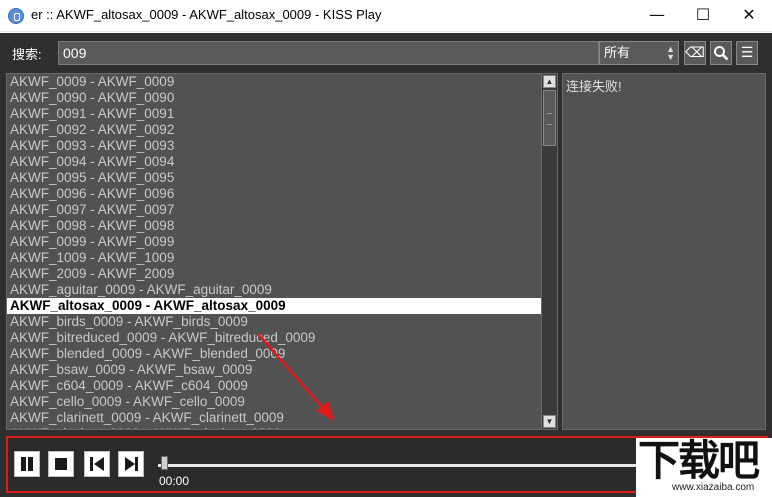  I want to click on stop-button, so click(61, 464).